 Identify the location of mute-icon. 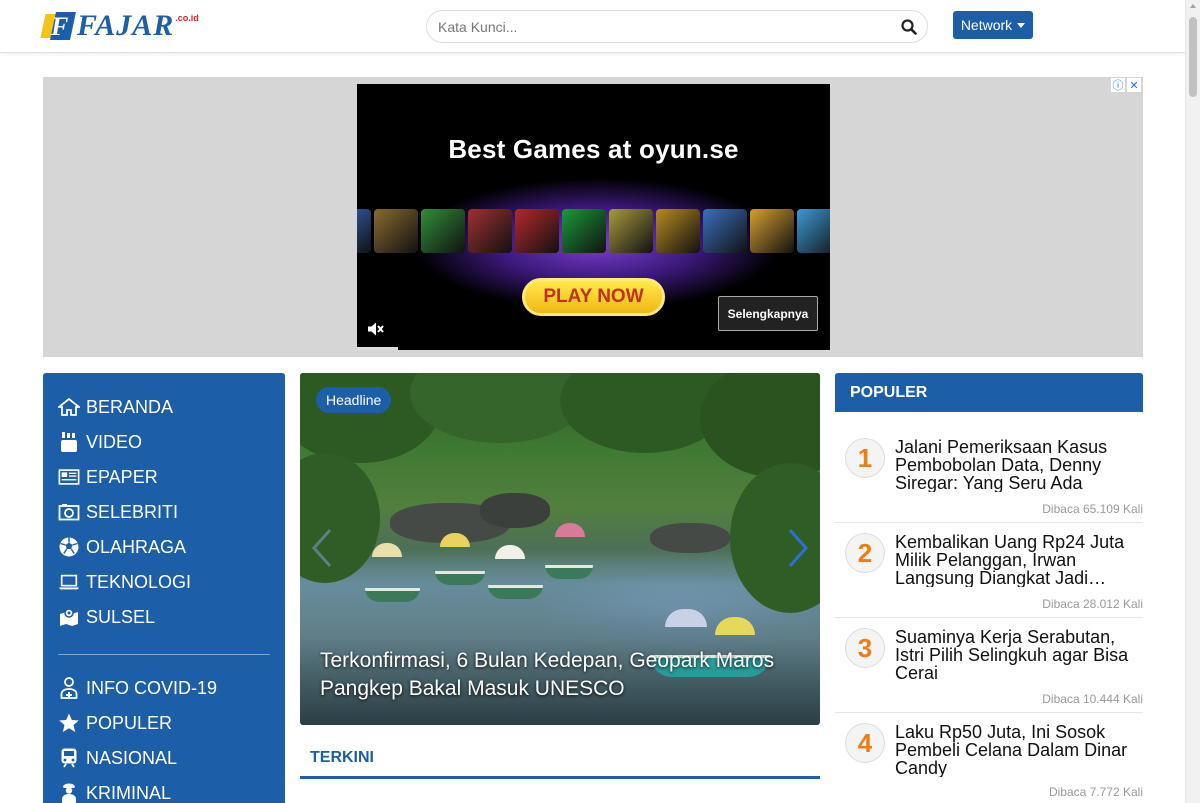
(375, 329).